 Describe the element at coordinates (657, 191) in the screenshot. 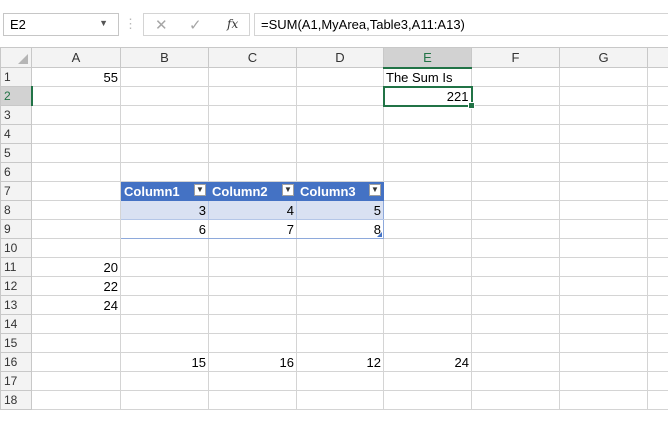

I see `cell-h7` at that location.